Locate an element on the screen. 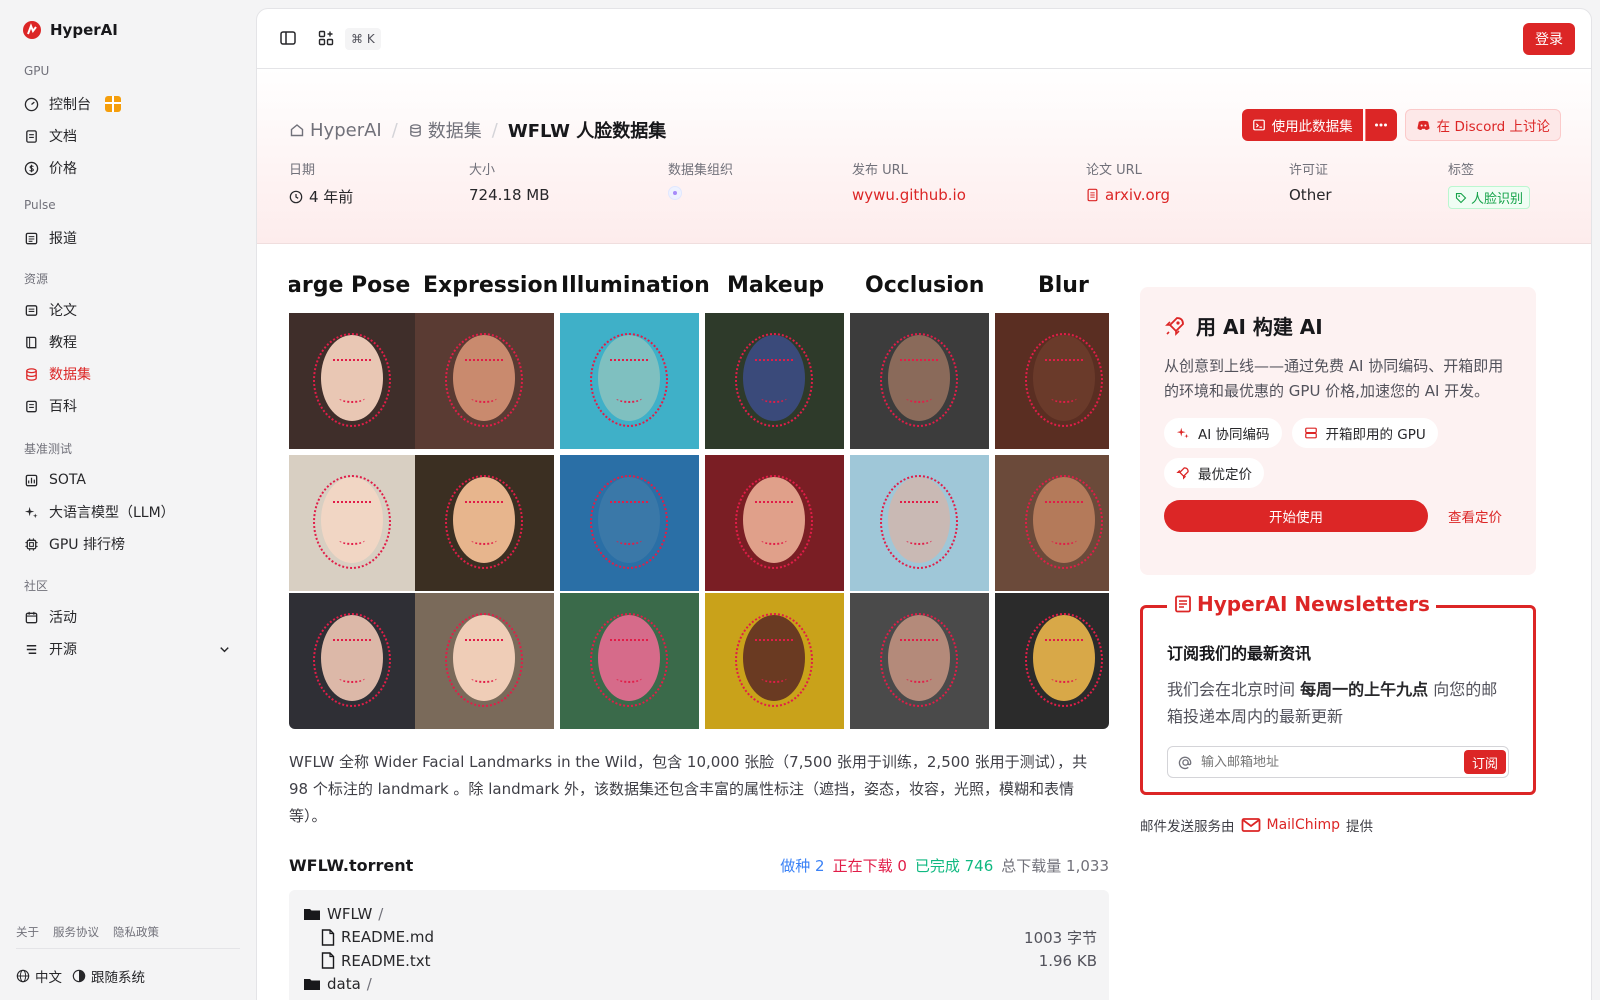  meta-date: 日期 4 年前 is located at coordinates (321, 183).